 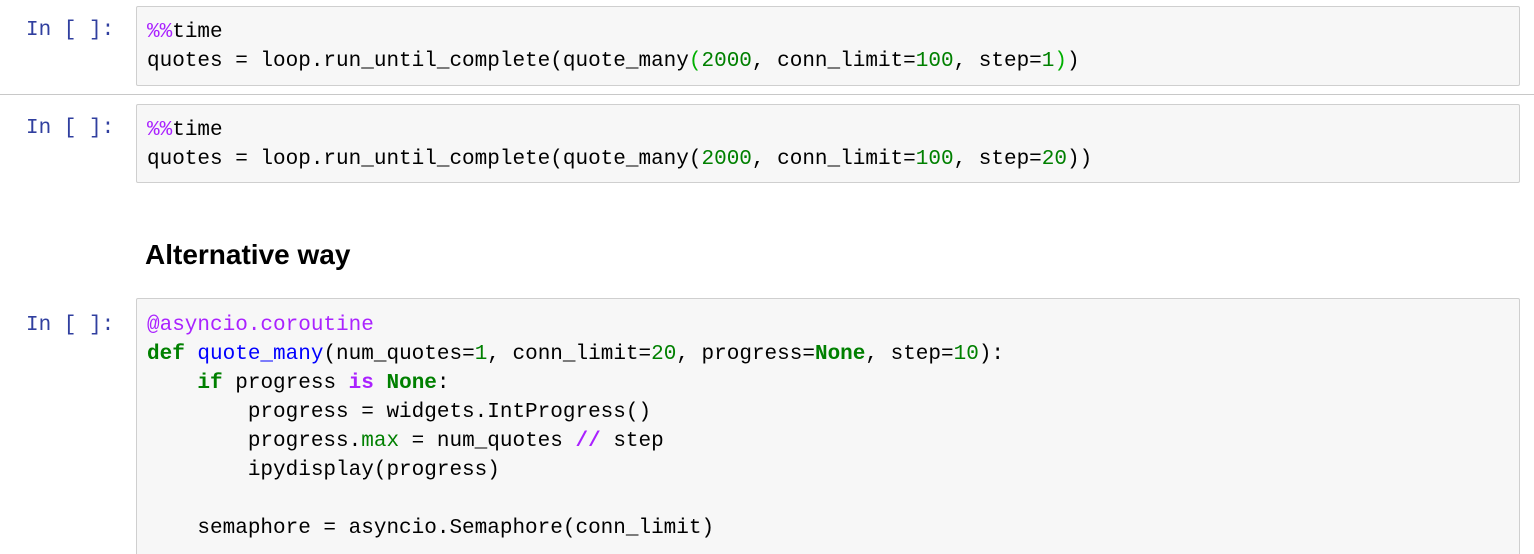 I want to click on code-token: = num_quotes, so click(x=487, y=441).